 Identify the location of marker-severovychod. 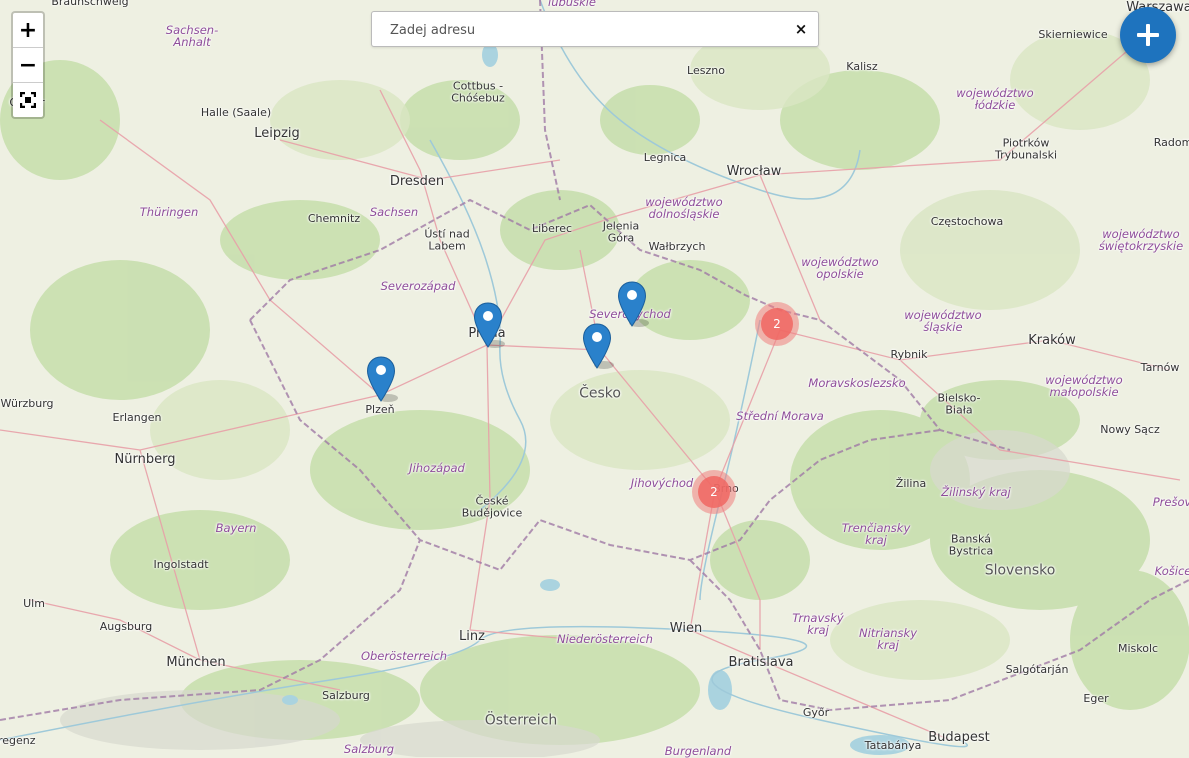
(633, 304).